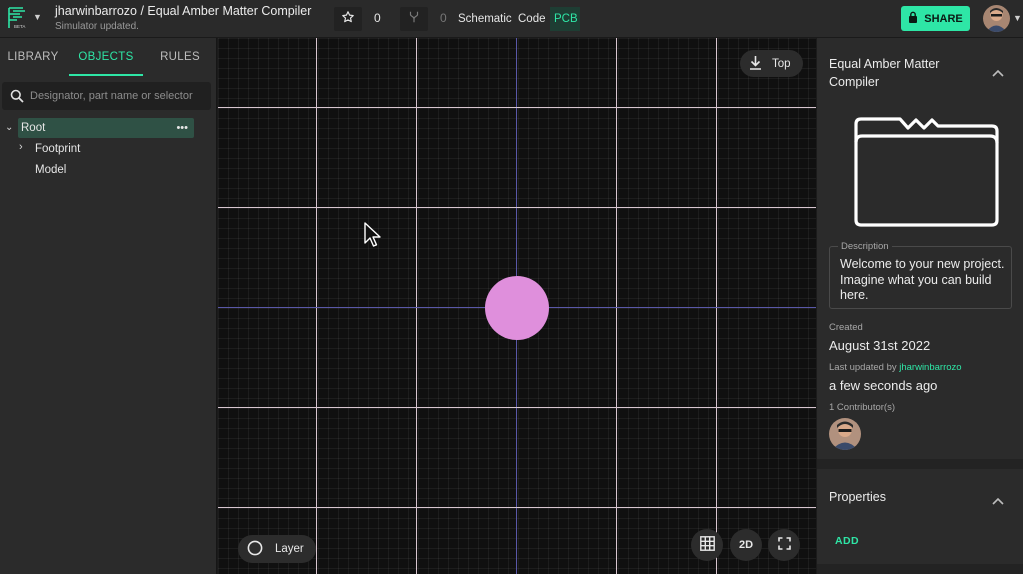 Image resolution: width=1023 pixels, height=574 pixels. What do you see at coordinates (746, 545) in the screenshot?
I see `view-mode-button: 2D` at bounding box center [746, 545].